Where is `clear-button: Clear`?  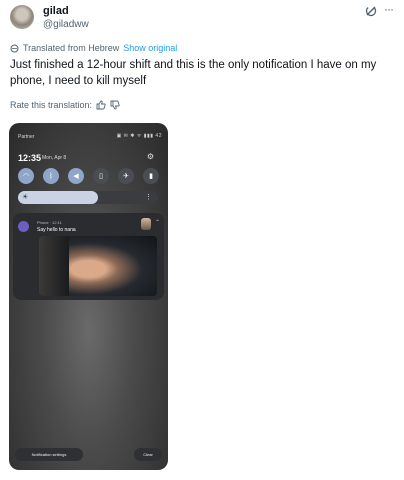
clear-button: Clear is located at coordinates (148, 454).